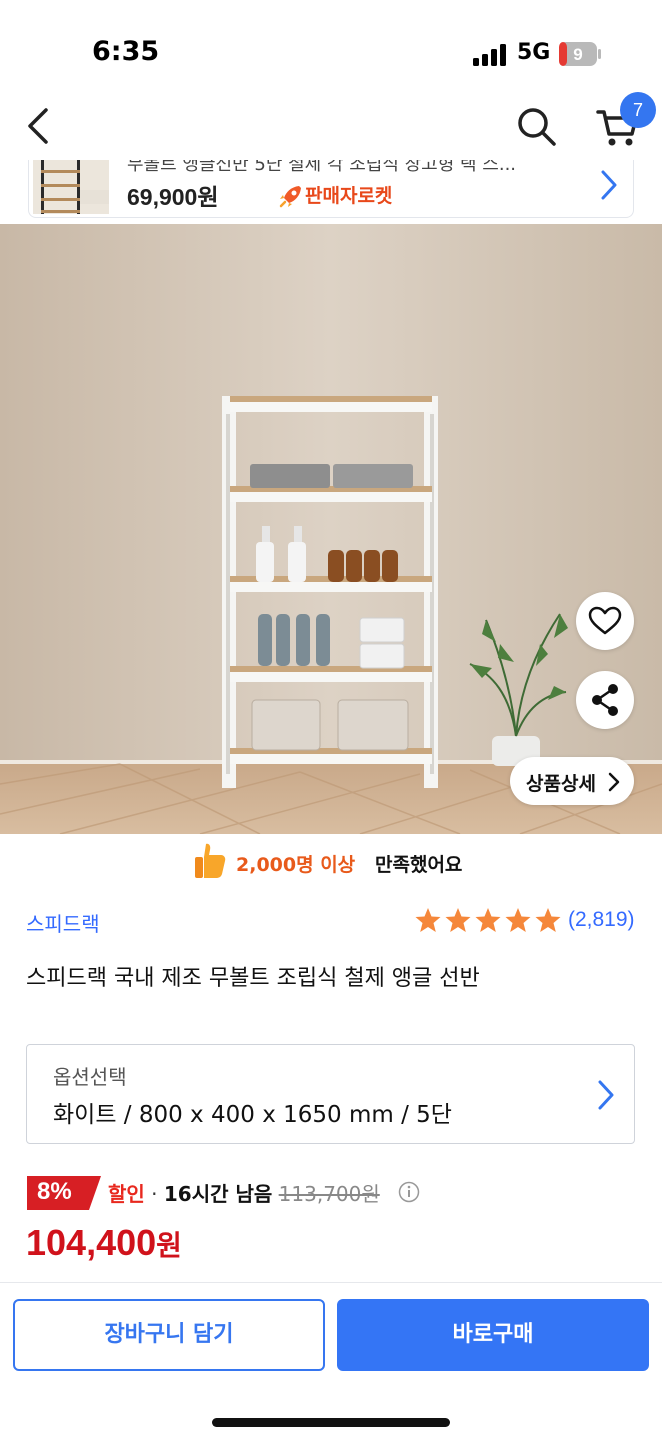 The width and height of the screenshot is (662, 1440). I want to click on heart-icon, so click(605, 620).